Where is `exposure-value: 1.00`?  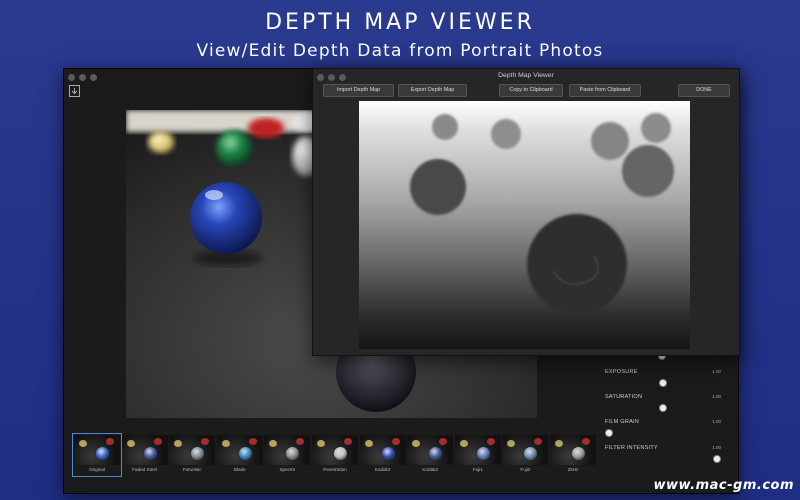
exposure-value: 1.00 is located at coordinates (716, 371).